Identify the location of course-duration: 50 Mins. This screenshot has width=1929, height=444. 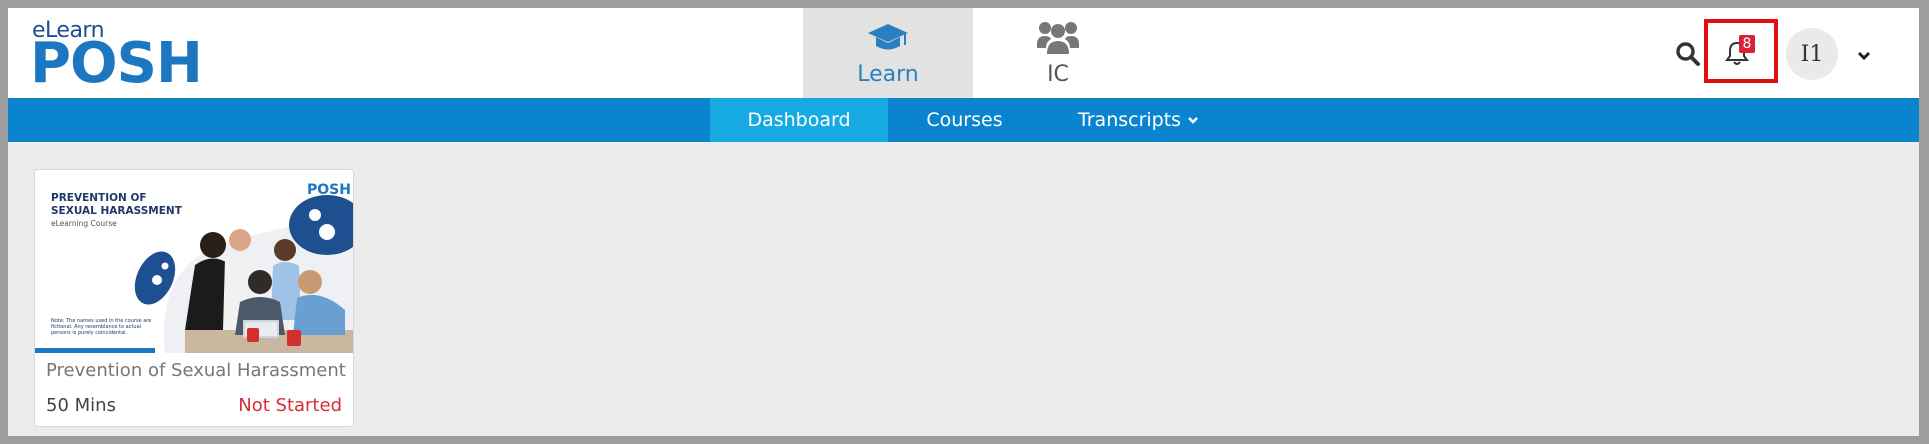
(81, 405).